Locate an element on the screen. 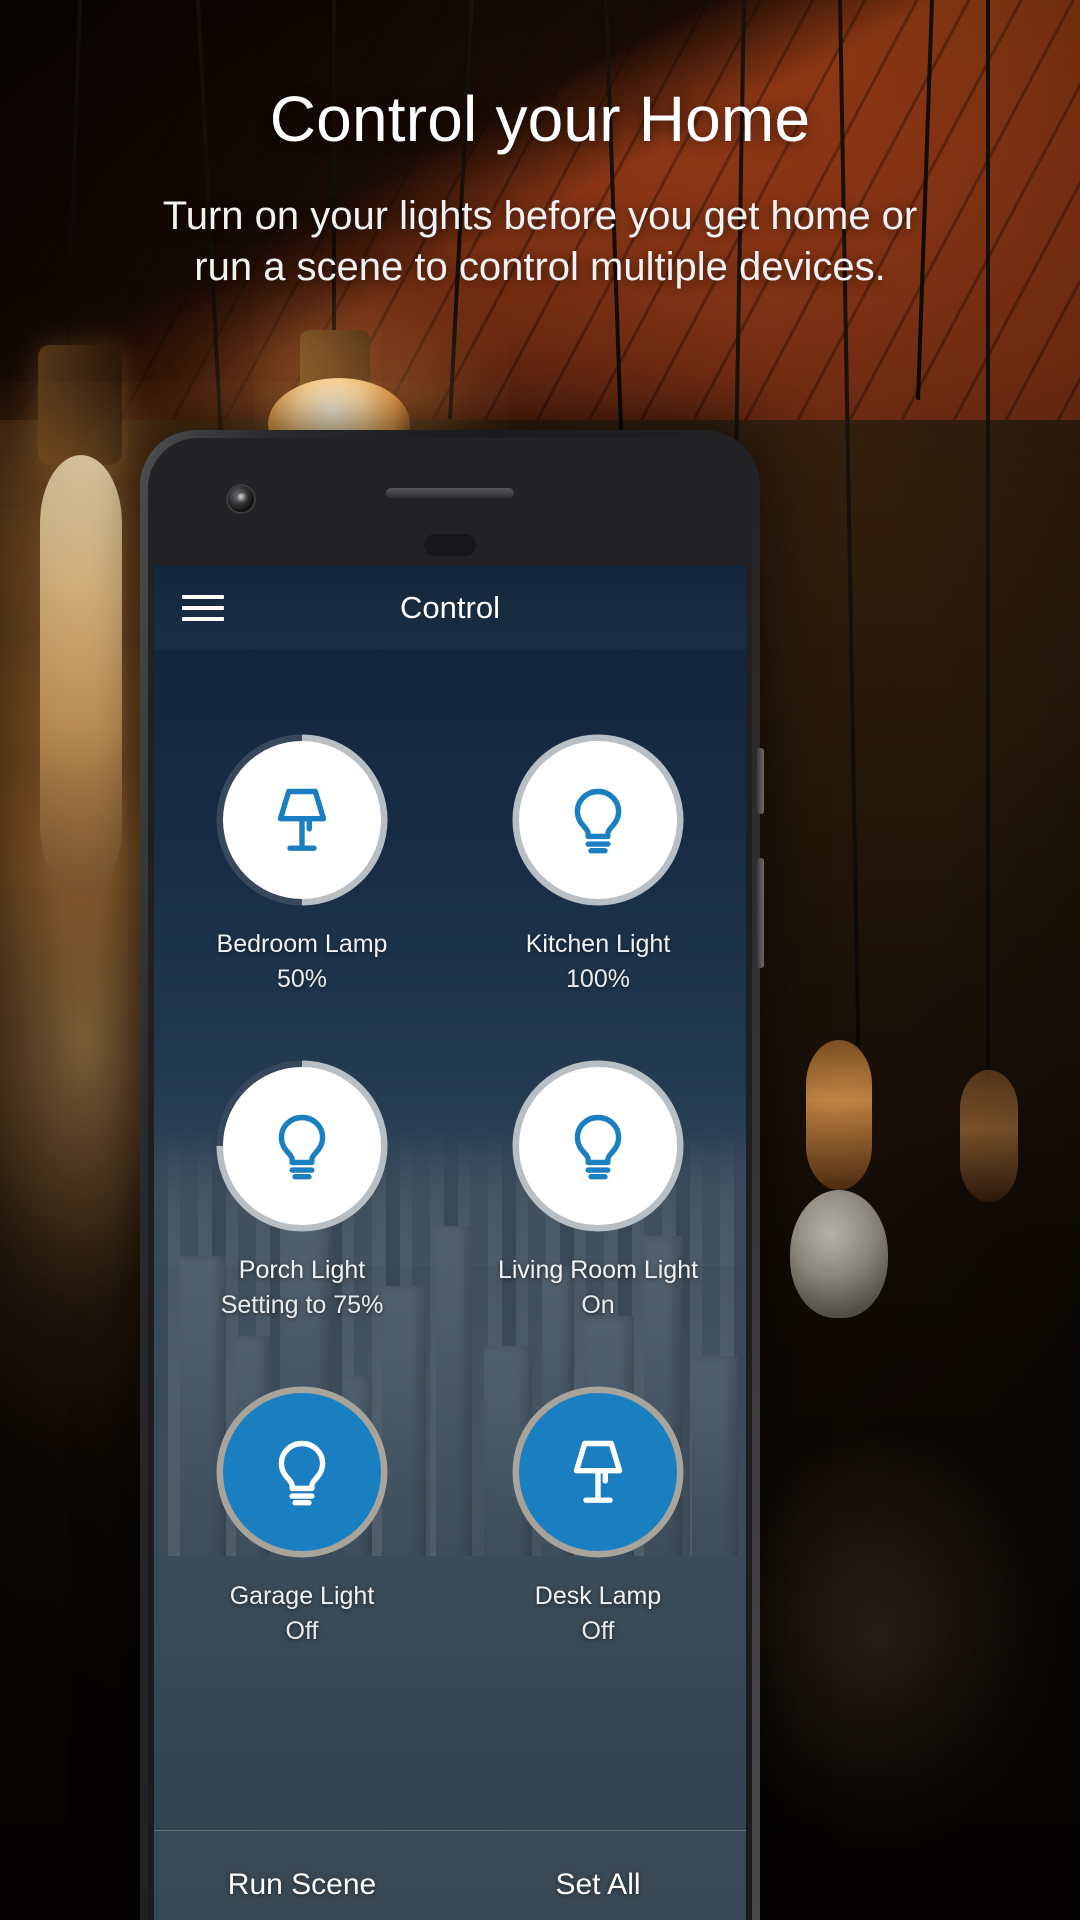  app-bar: Control is located at coordinates (450, 608).